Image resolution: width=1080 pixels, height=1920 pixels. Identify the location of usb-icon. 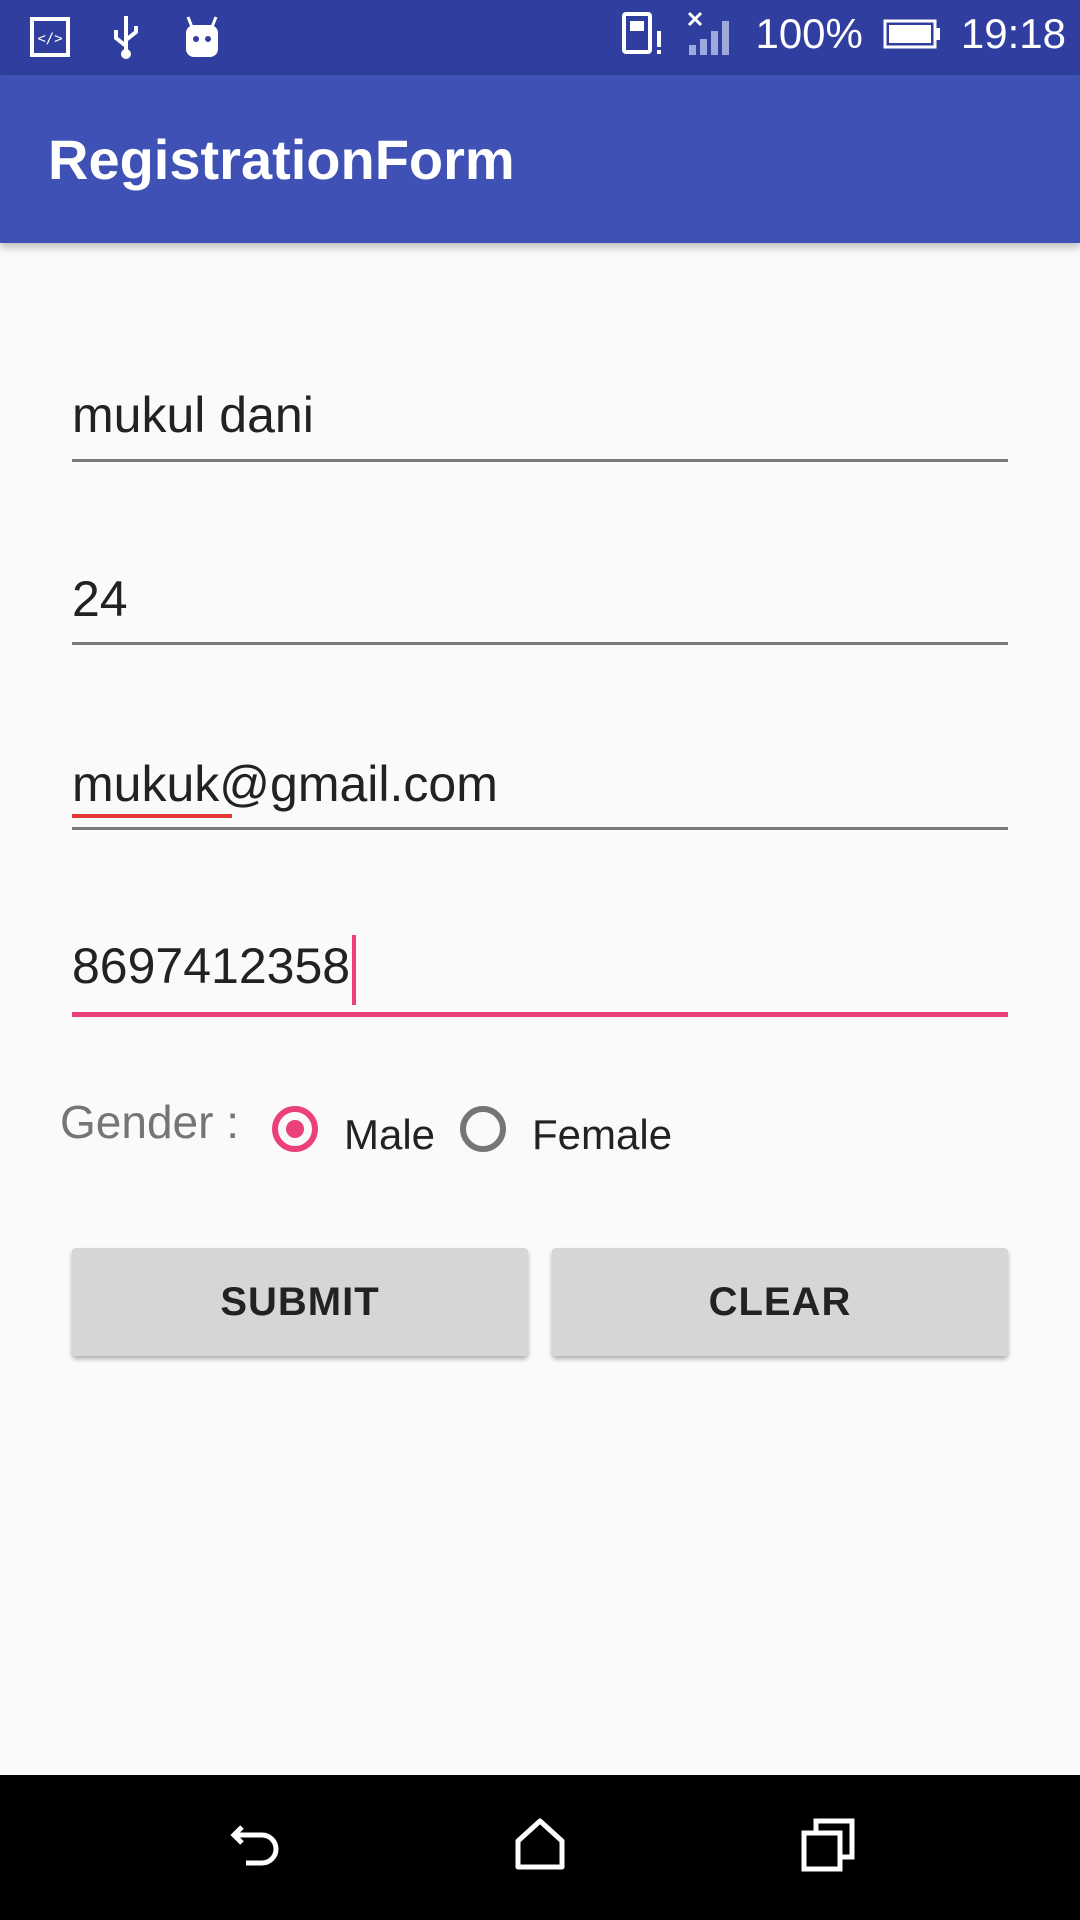
(126, 37).